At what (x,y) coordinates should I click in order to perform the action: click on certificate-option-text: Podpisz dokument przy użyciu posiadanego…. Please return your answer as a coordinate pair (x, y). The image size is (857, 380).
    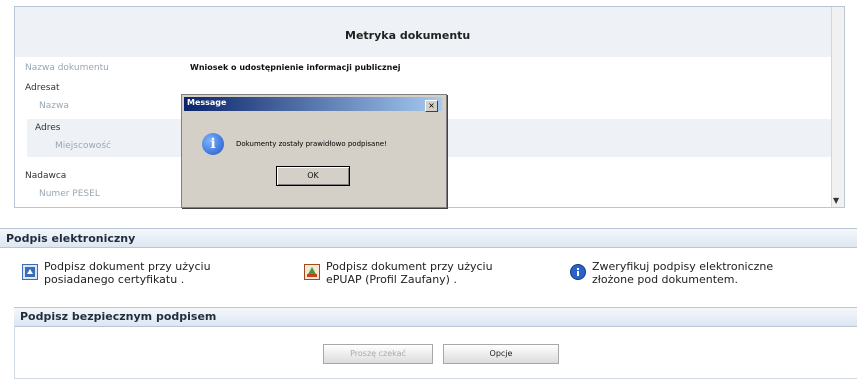
    Looking at the image, I should click on (127, 273).